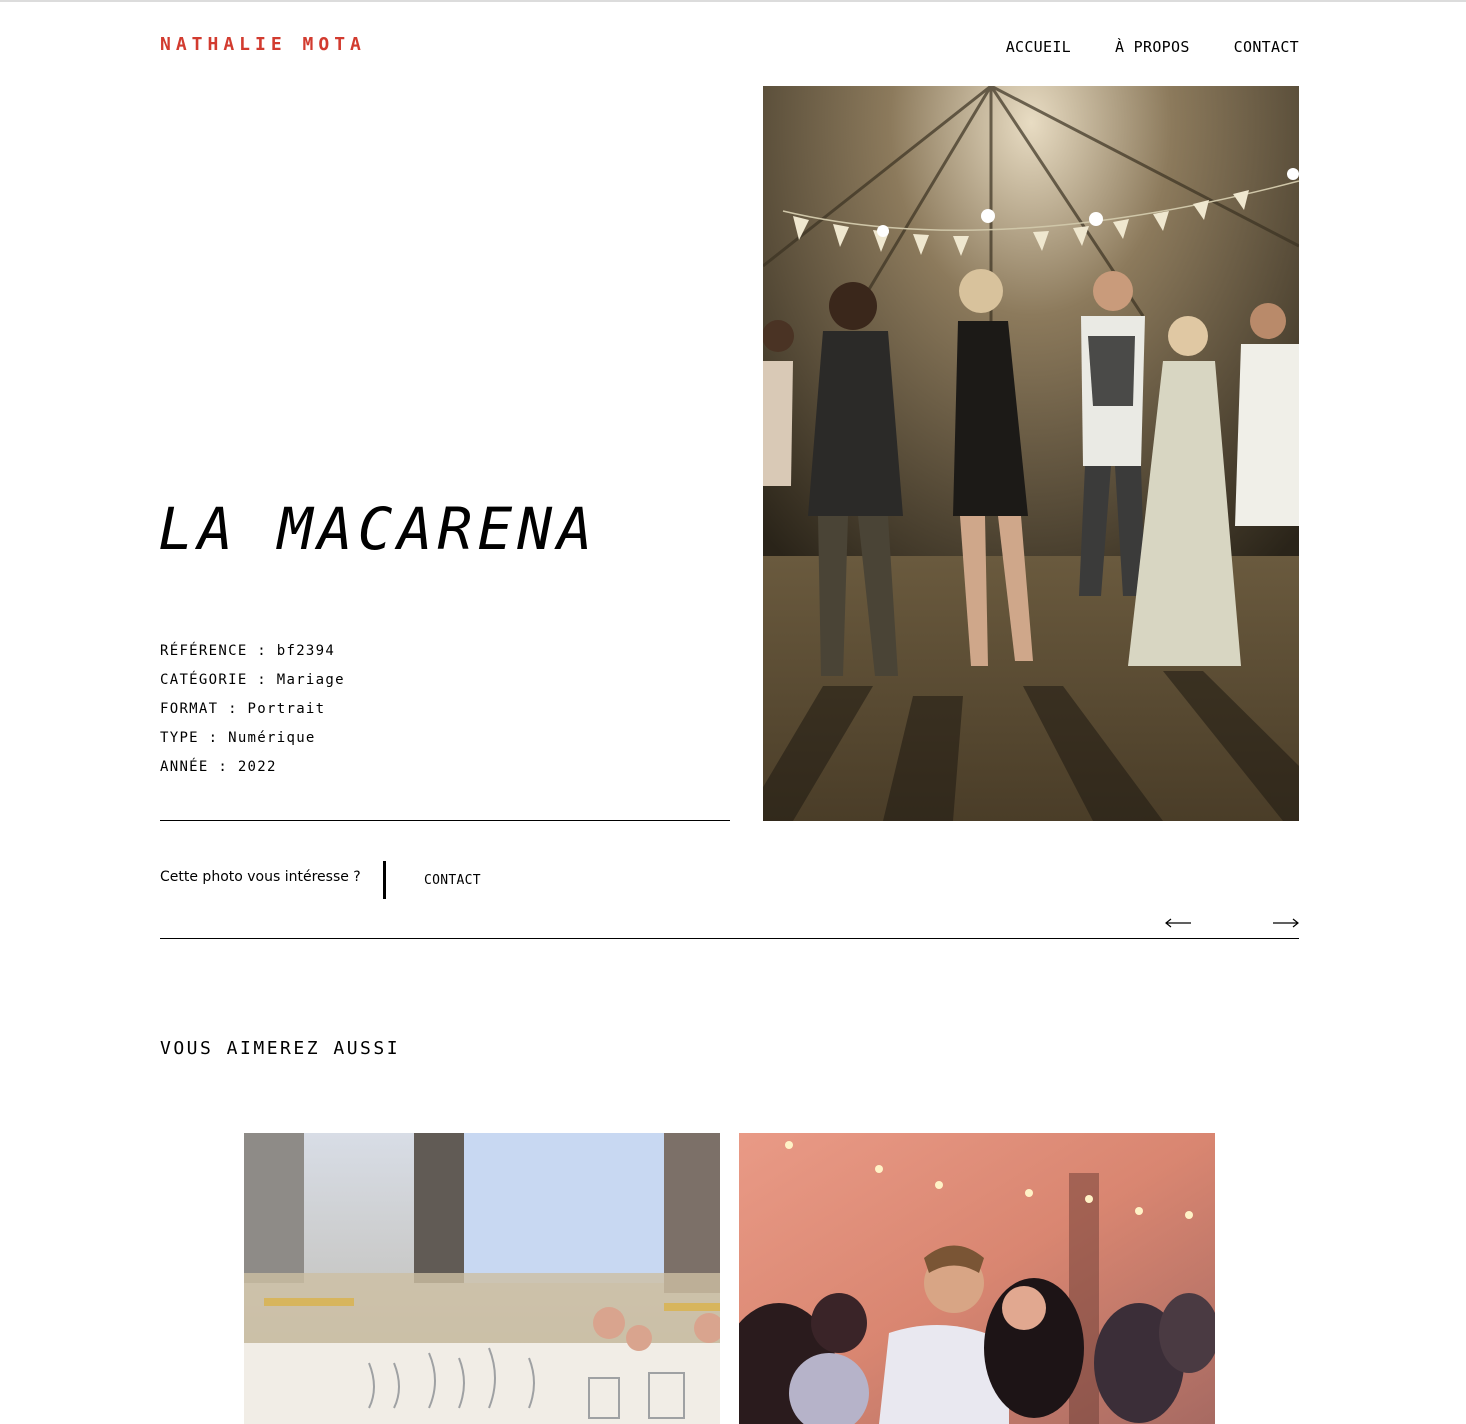  Describe the element at coordinates (1038, 47) in the screenshot. I see `nav-item-accueil: ACCUEIL` at that location.